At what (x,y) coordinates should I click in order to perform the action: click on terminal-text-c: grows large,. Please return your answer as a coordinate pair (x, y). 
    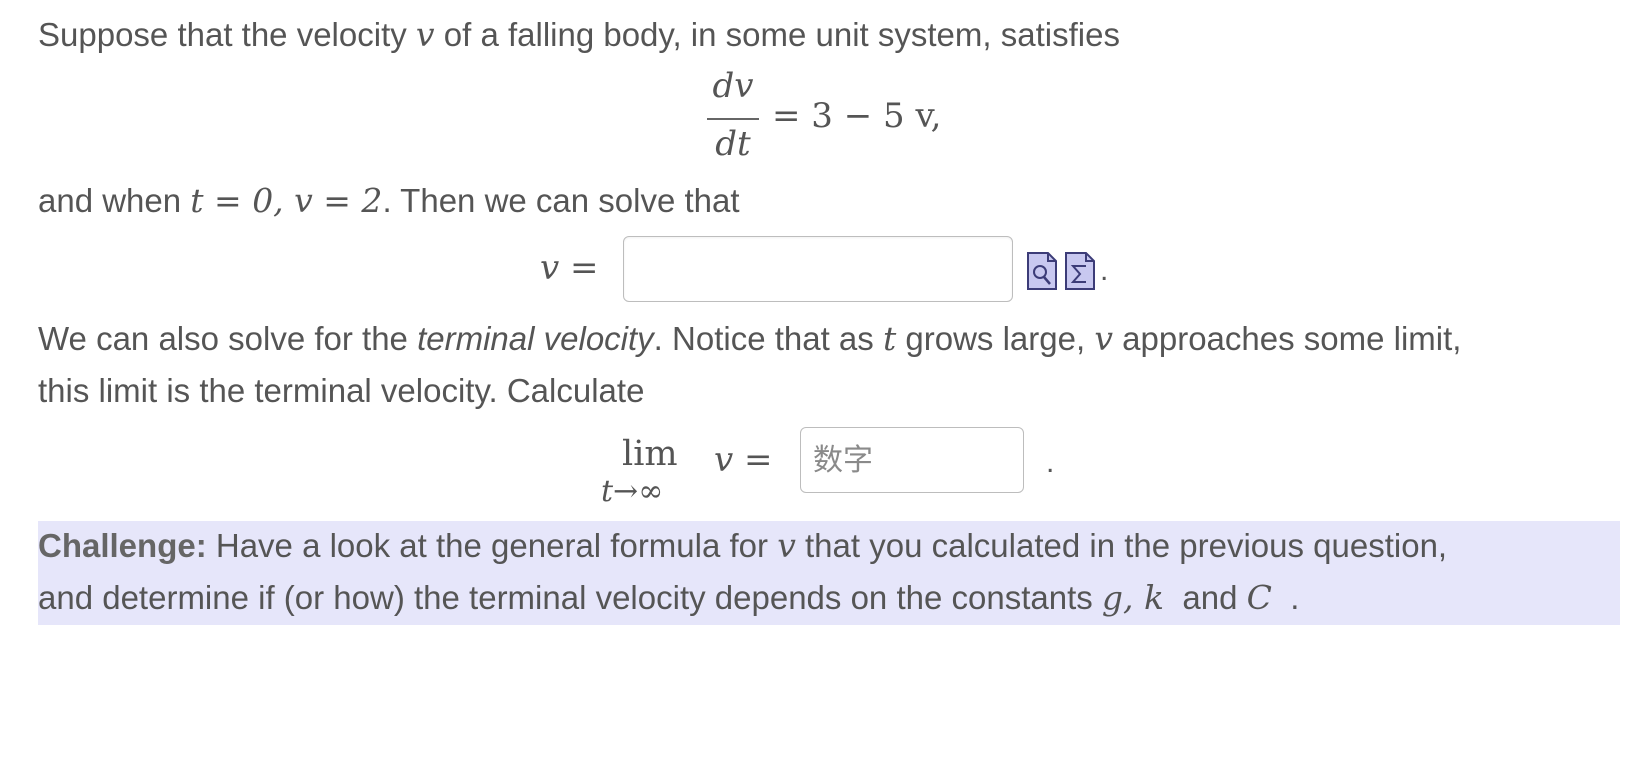
    Looking at the image, I should click on (995, 338).